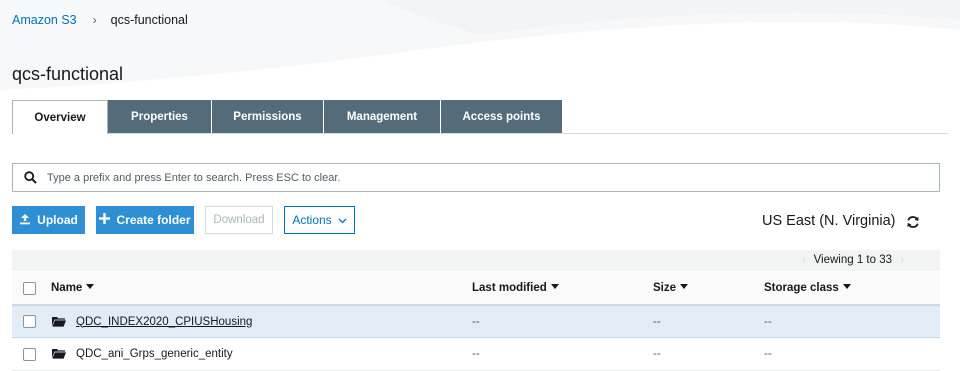  I want to click on upload-button: Upload, so click(48, 220).